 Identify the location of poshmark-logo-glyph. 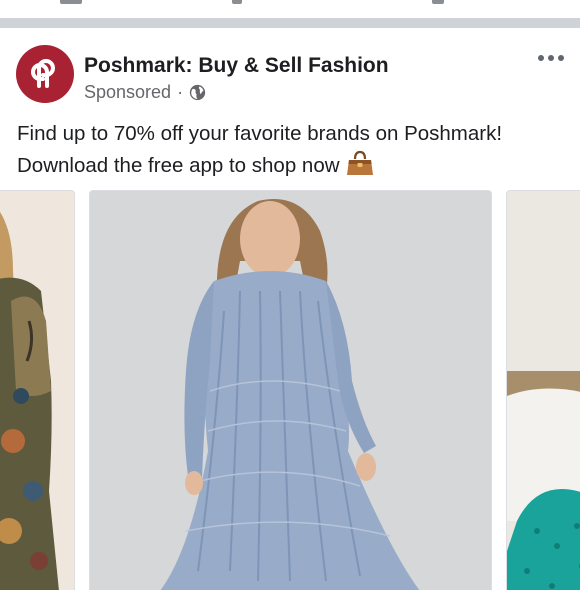
(43, 73).